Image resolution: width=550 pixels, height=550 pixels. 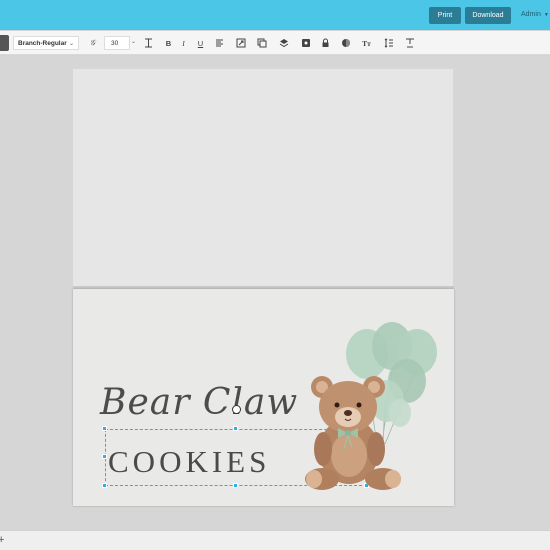 I want to click on copy-icon, so click(x=261, y=43).